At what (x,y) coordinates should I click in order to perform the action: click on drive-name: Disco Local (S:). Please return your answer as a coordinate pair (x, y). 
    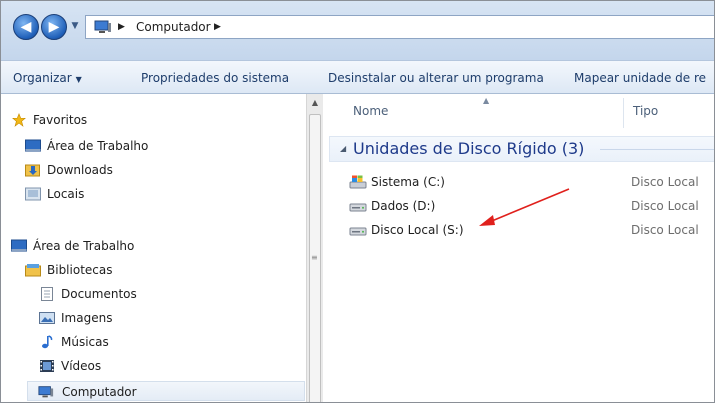
    Looking at the image, I should click on (417, 230).